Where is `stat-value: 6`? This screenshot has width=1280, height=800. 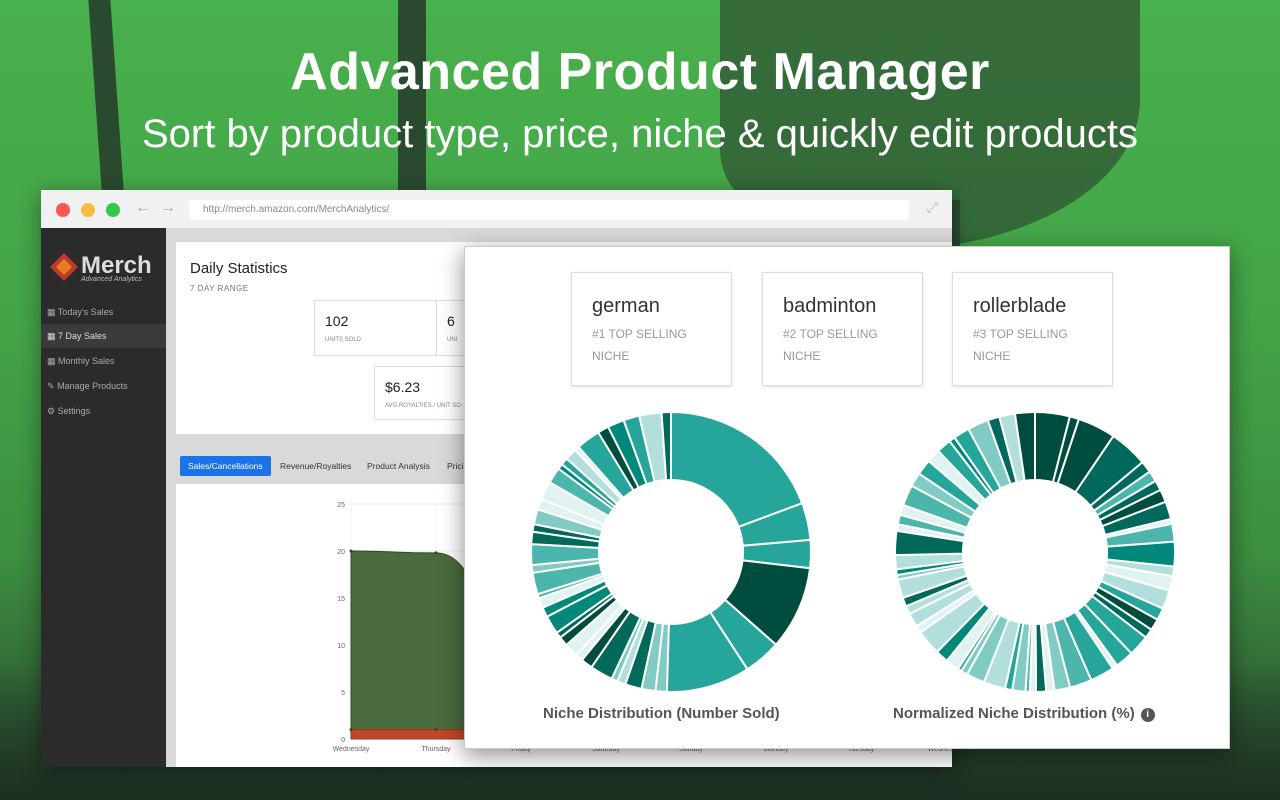 stat-value: 6 is located at coordinates (451, 321).